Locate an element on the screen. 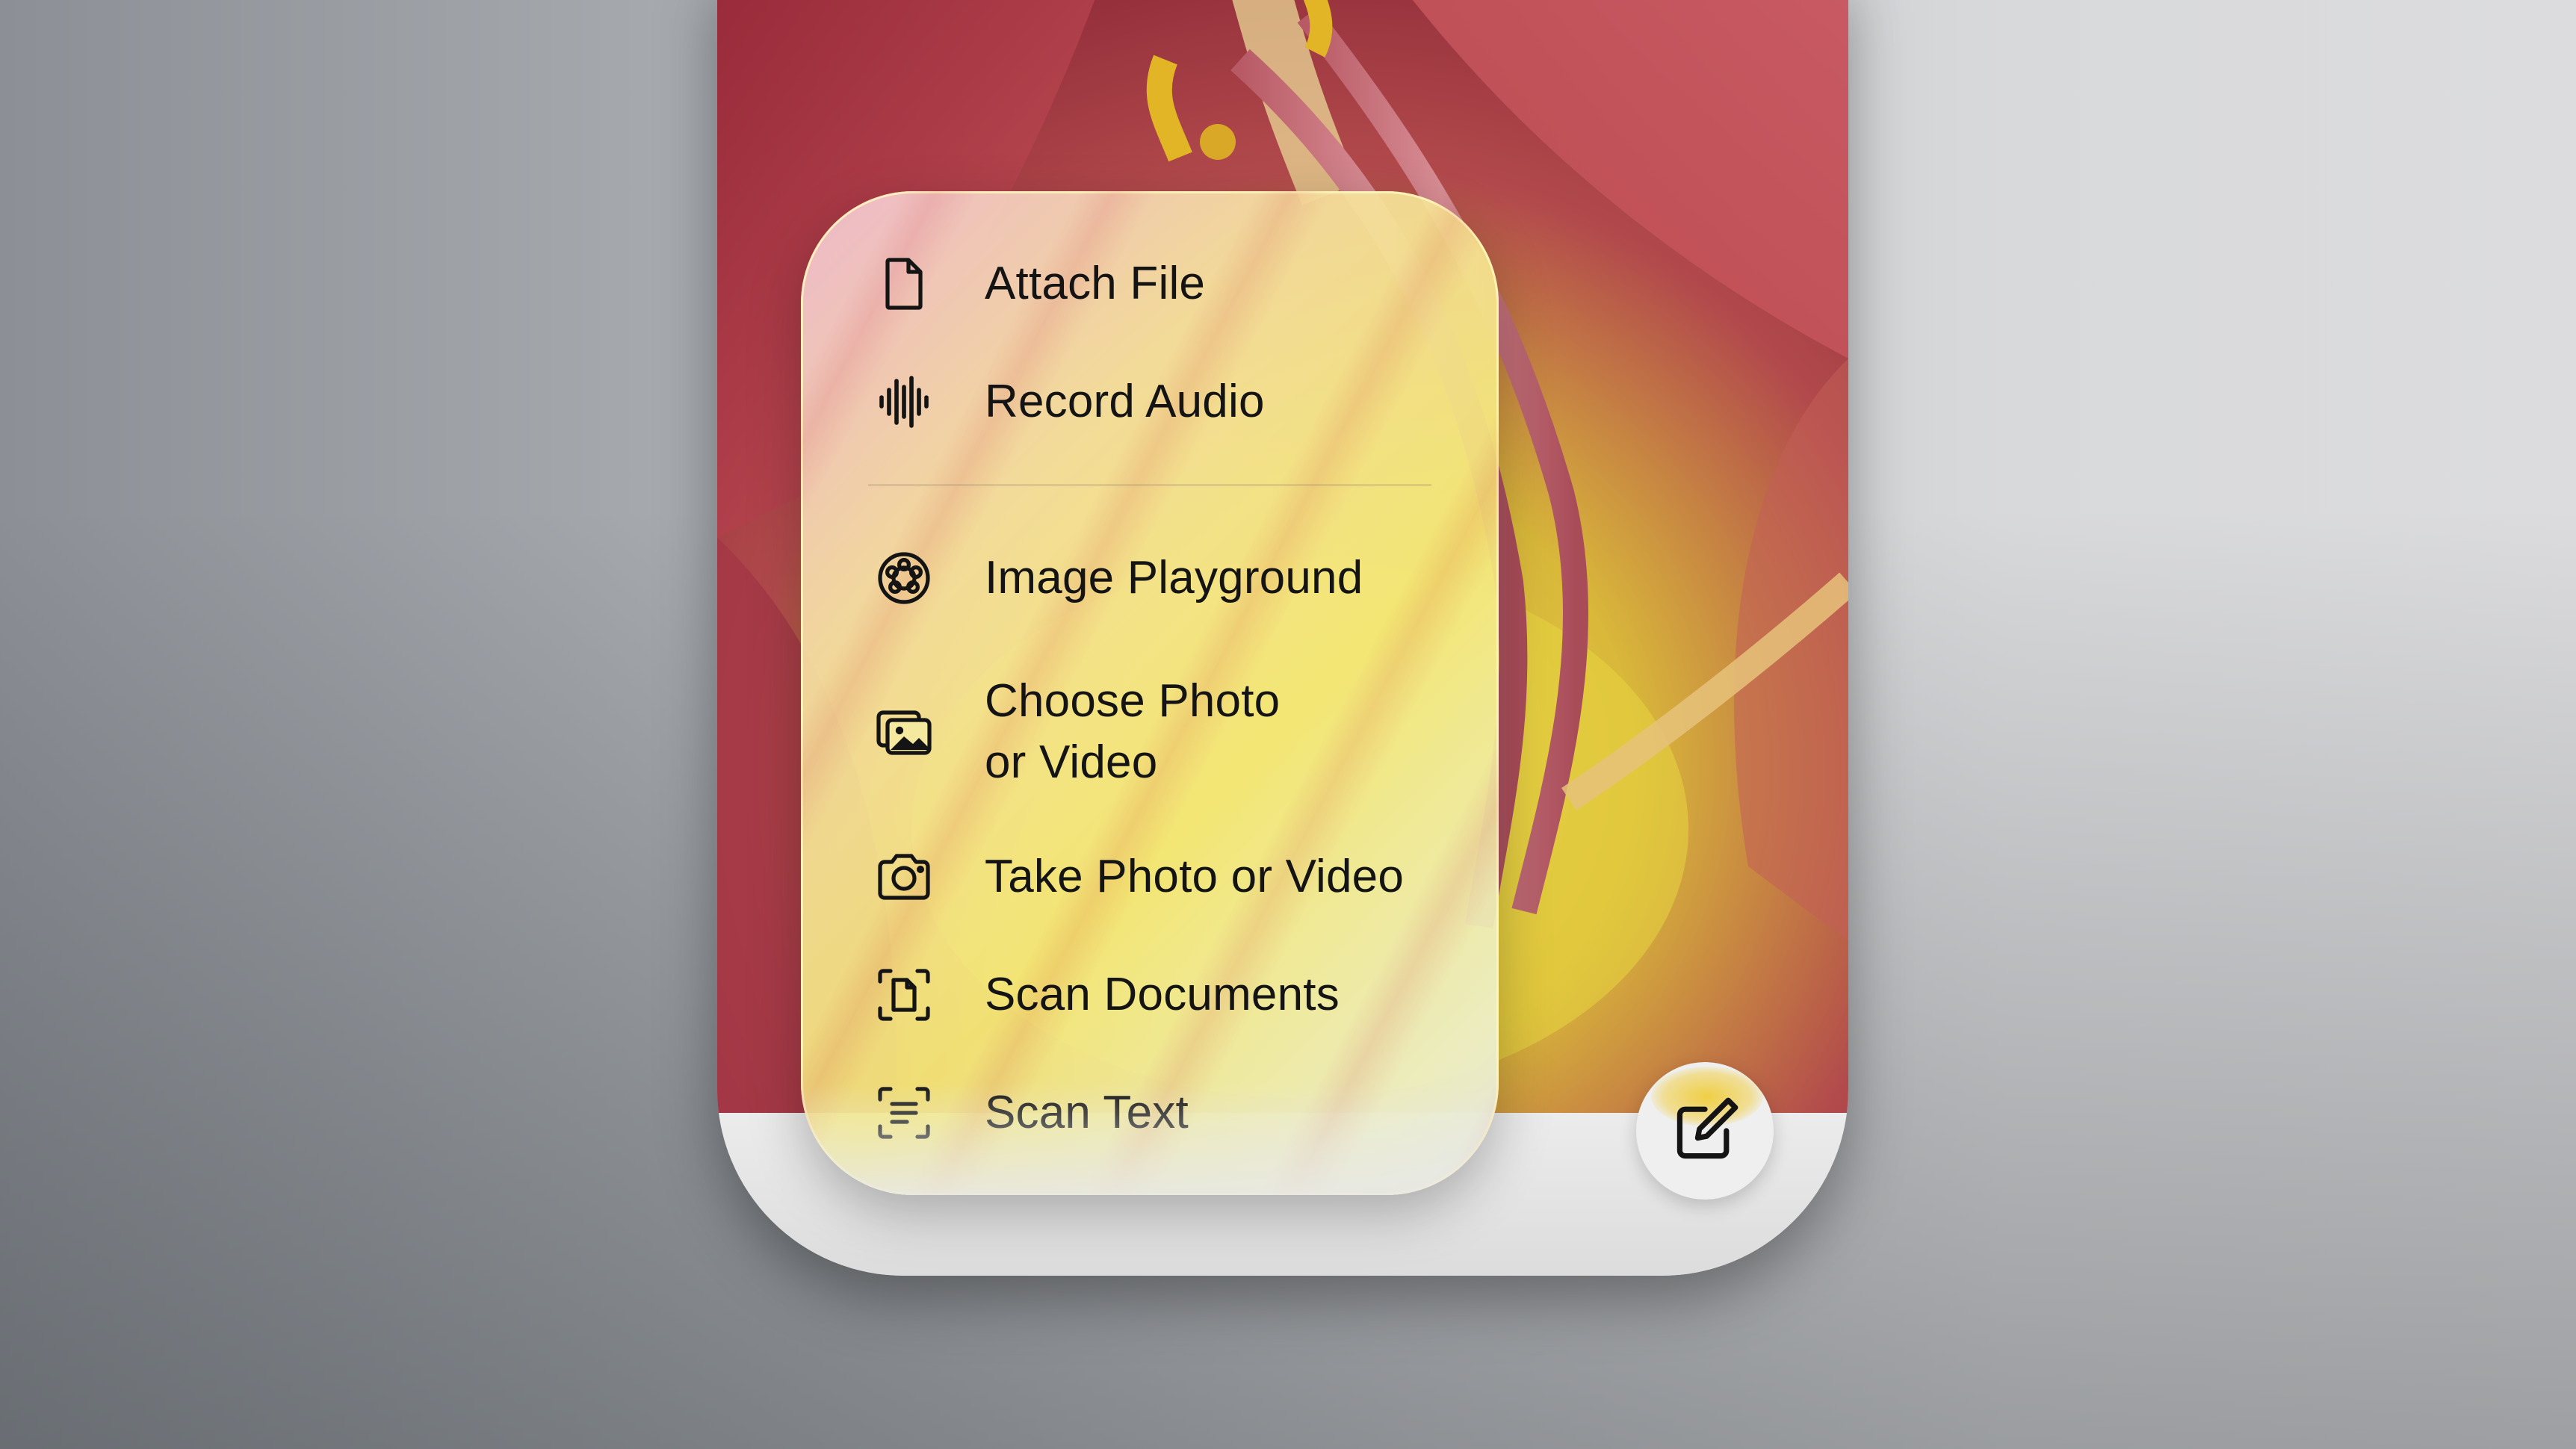 The image size is (2576, 1449). menu-item-scan-text: Scan Text is located at coordinates (1168, 1113).